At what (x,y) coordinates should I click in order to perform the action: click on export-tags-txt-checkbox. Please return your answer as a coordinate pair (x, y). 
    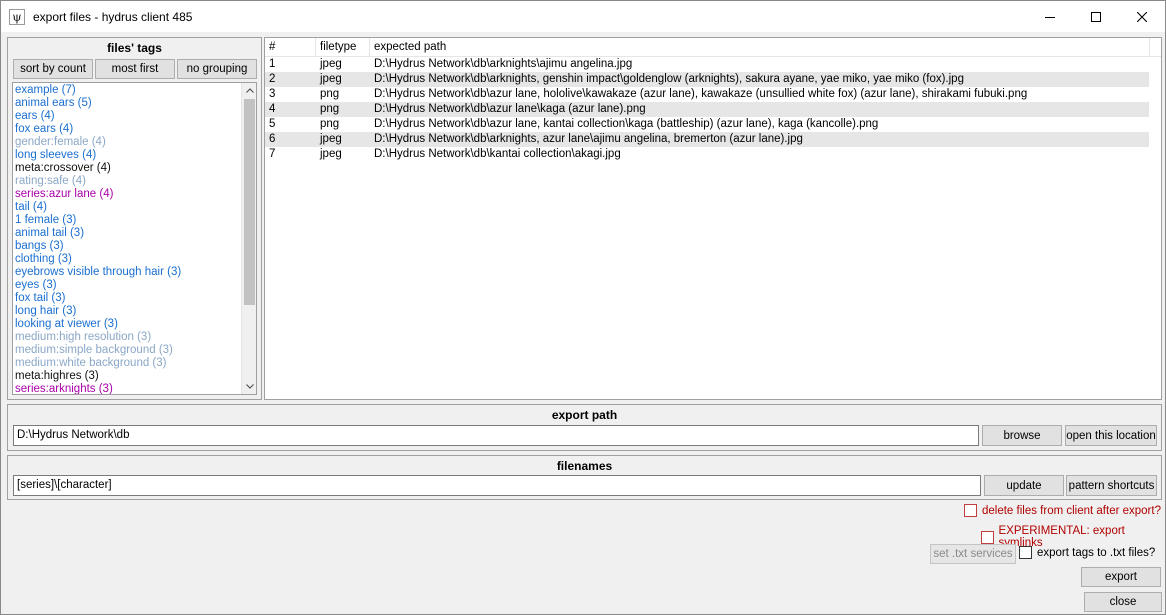
    Looking at the image, I should click on (1025, 552).